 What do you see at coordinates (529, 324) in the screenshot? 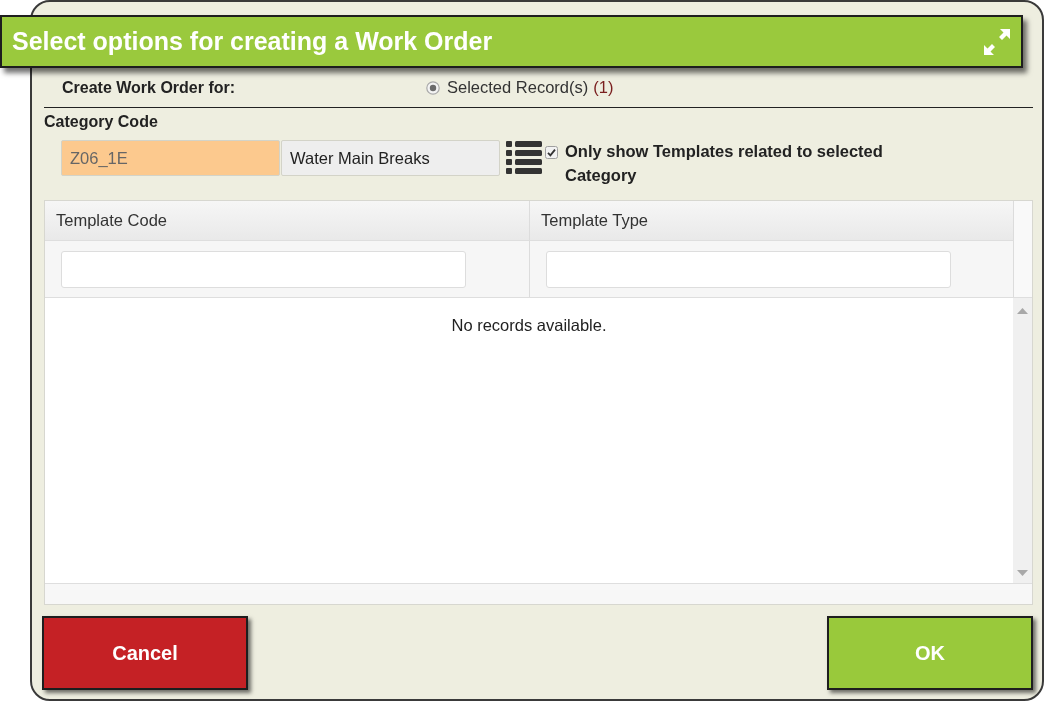
I see `empty-message: No records available.` at bounding box center [529, 324].